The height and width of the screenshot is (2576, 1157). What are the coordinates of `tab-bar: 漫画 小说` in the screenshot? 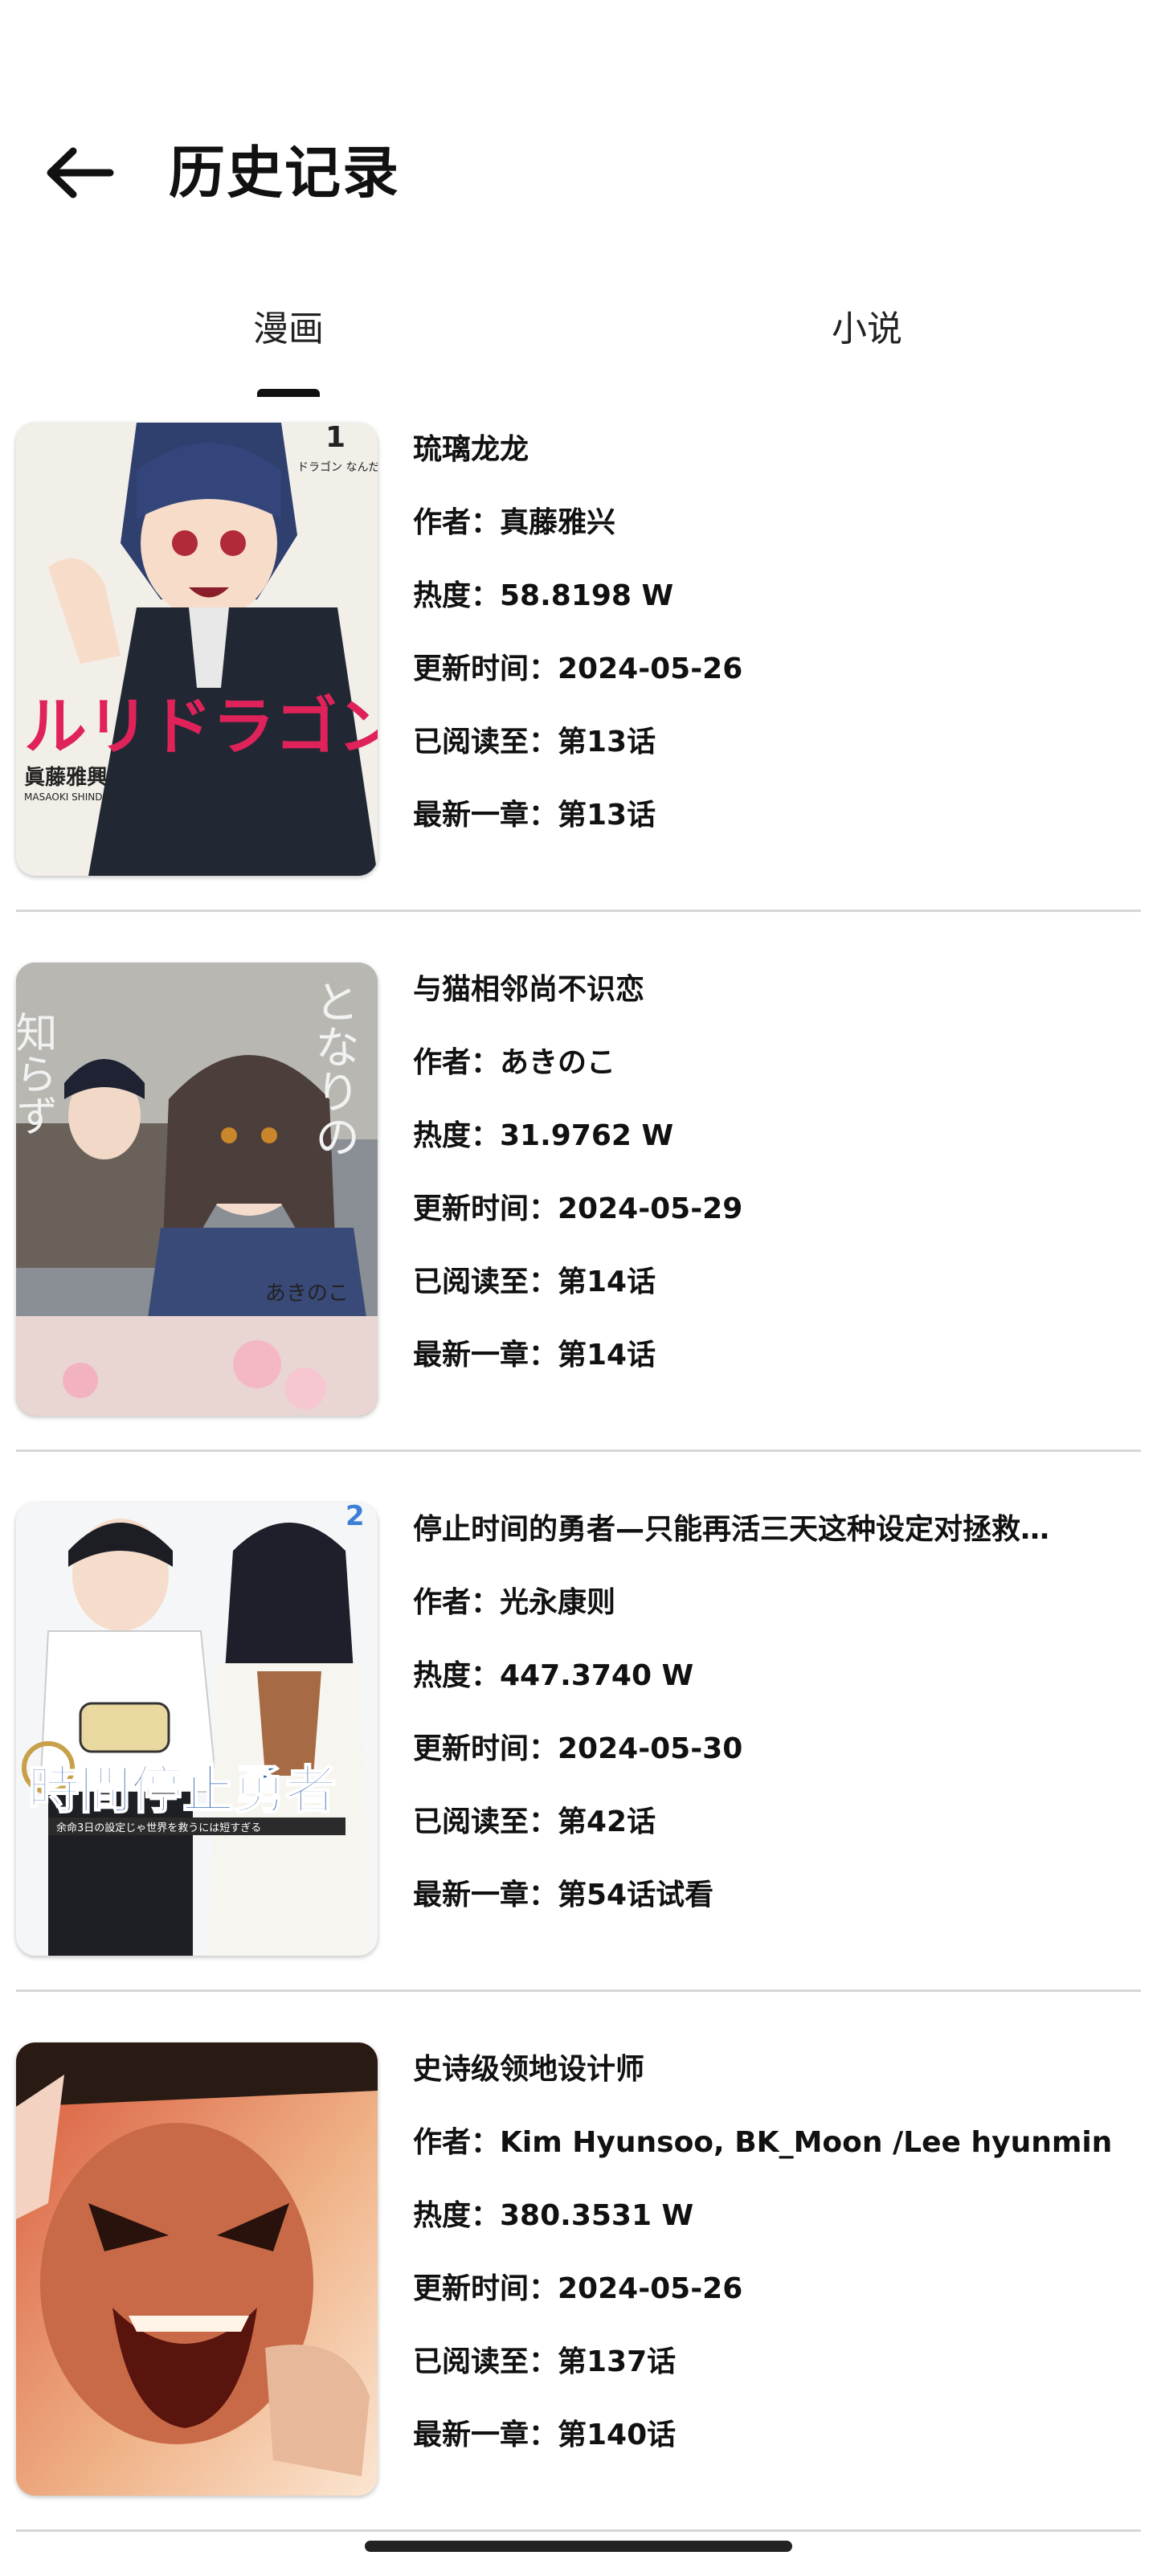 It's located at (578, 345).